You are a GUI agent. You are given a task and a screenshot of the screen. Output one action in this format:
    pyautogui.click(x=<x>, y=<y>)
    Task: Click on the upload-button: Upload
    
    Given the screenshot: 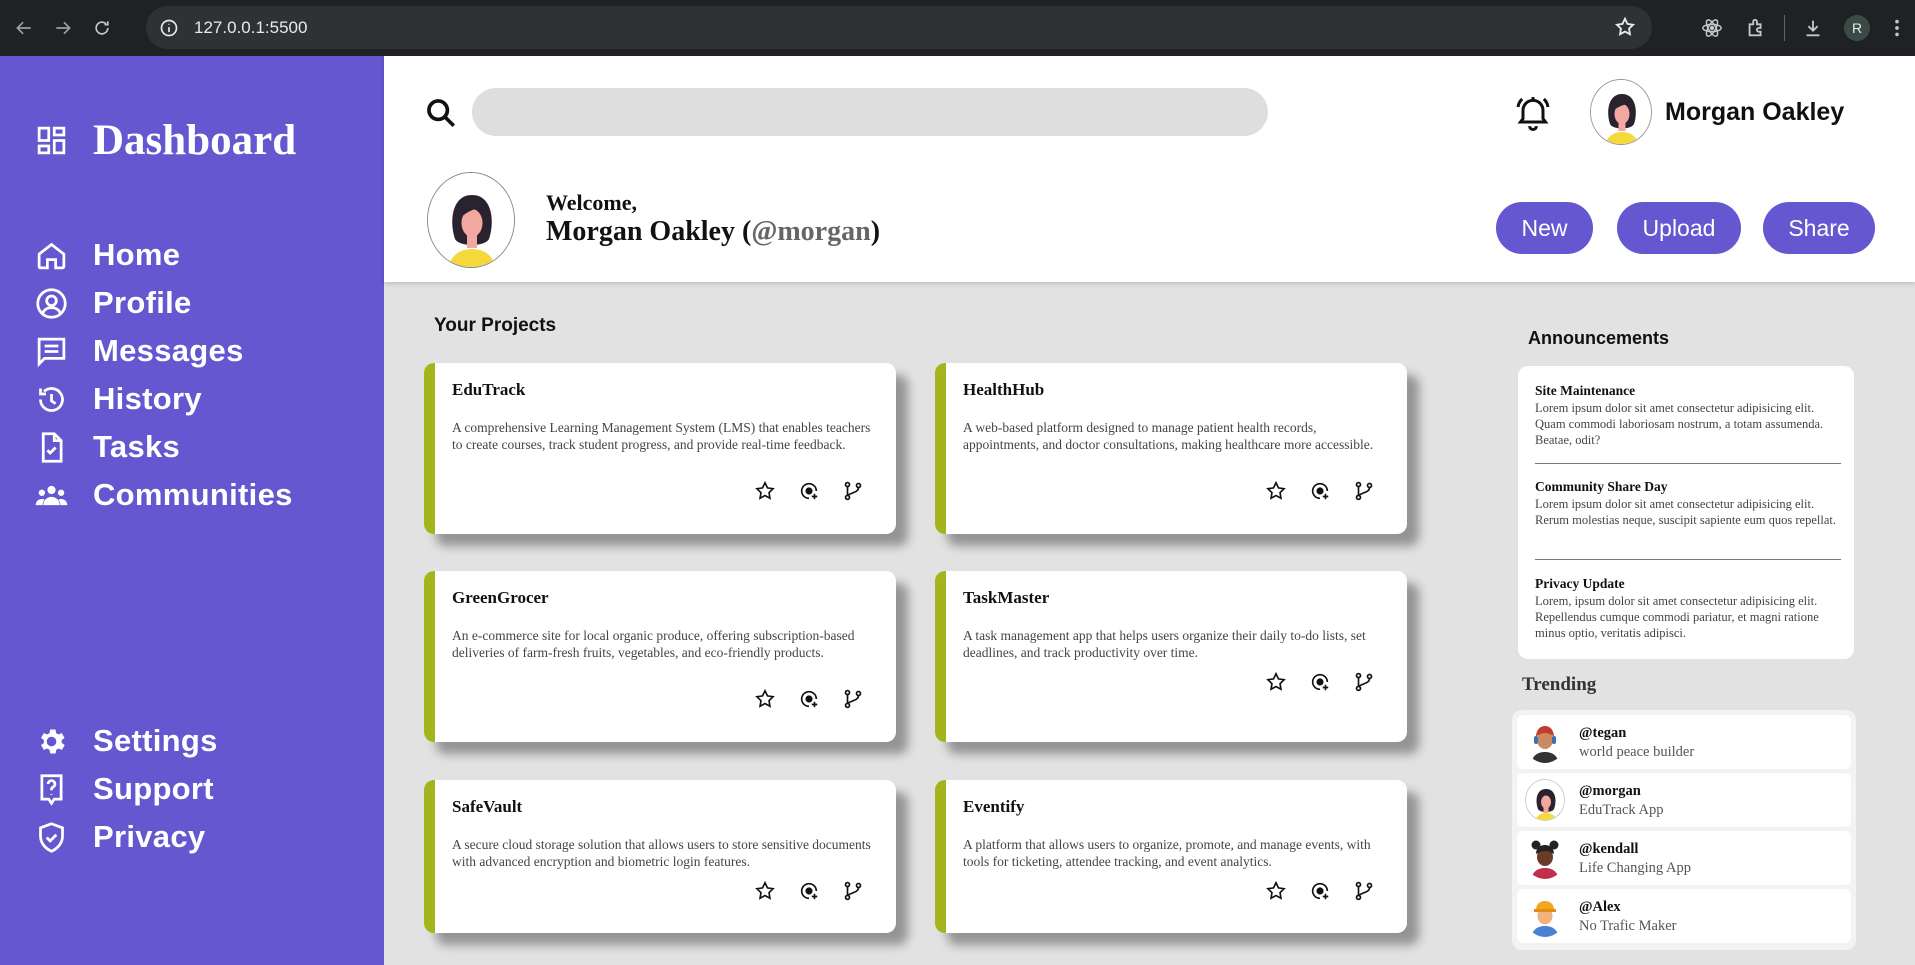 What is the action you would take?
    pyautogui.click(x=1679, y=228)
    